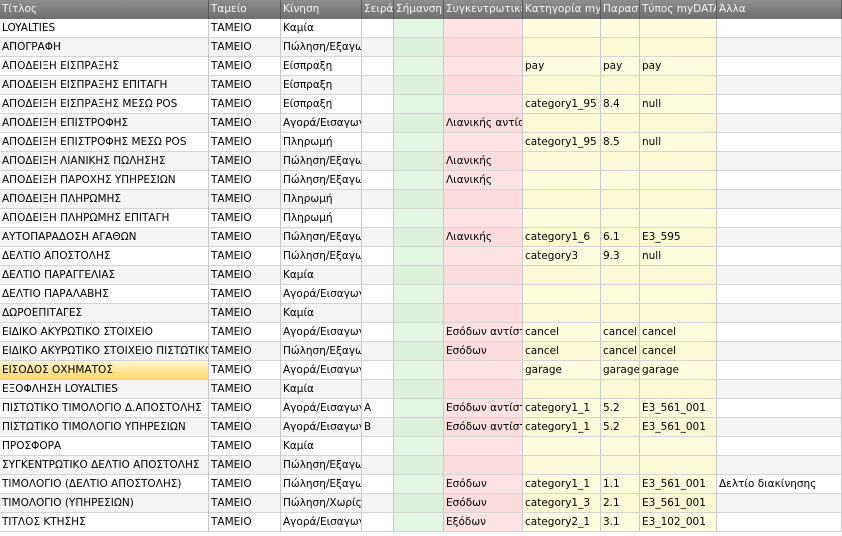  What do you see at coordinates (620, 522) in the screenshot?
I see `cell-document: 3.1` at bounding box center [620, 522].